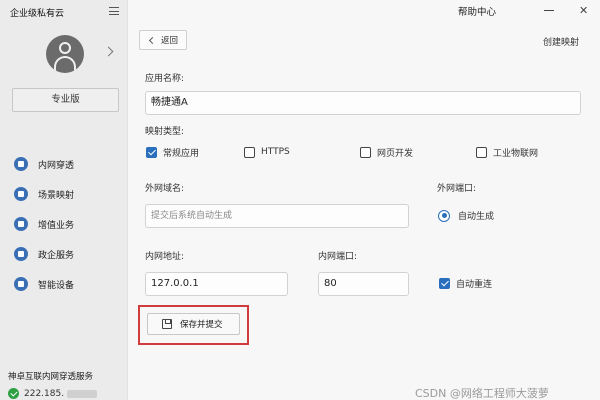 Image resolution: width=600 pixels, height=400 pixels. What do you see at coordinates (482, 393) in the screenshot?
I see `watermark: CSDN @网络工程师大菠萝` at bounding box center [482, 393].